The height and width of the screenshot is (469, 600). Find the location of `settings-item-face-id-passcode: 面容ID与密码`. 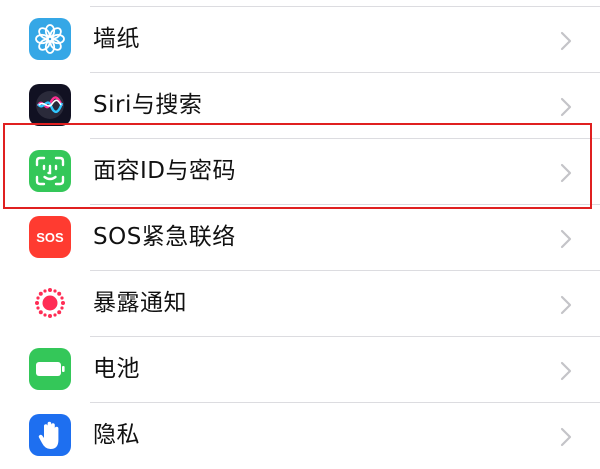

settings-item-face-id-passcode: 面容ID与密码 is located at coordinates (300, 172).